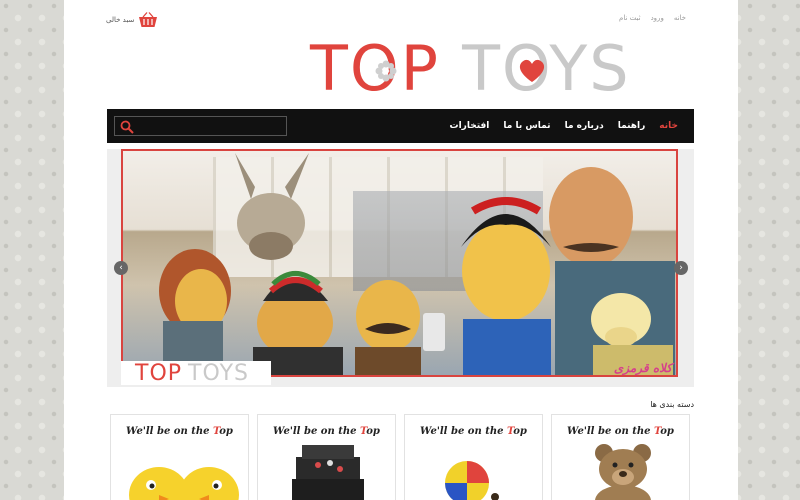  I want to click on search-icon, so click(127, 127).